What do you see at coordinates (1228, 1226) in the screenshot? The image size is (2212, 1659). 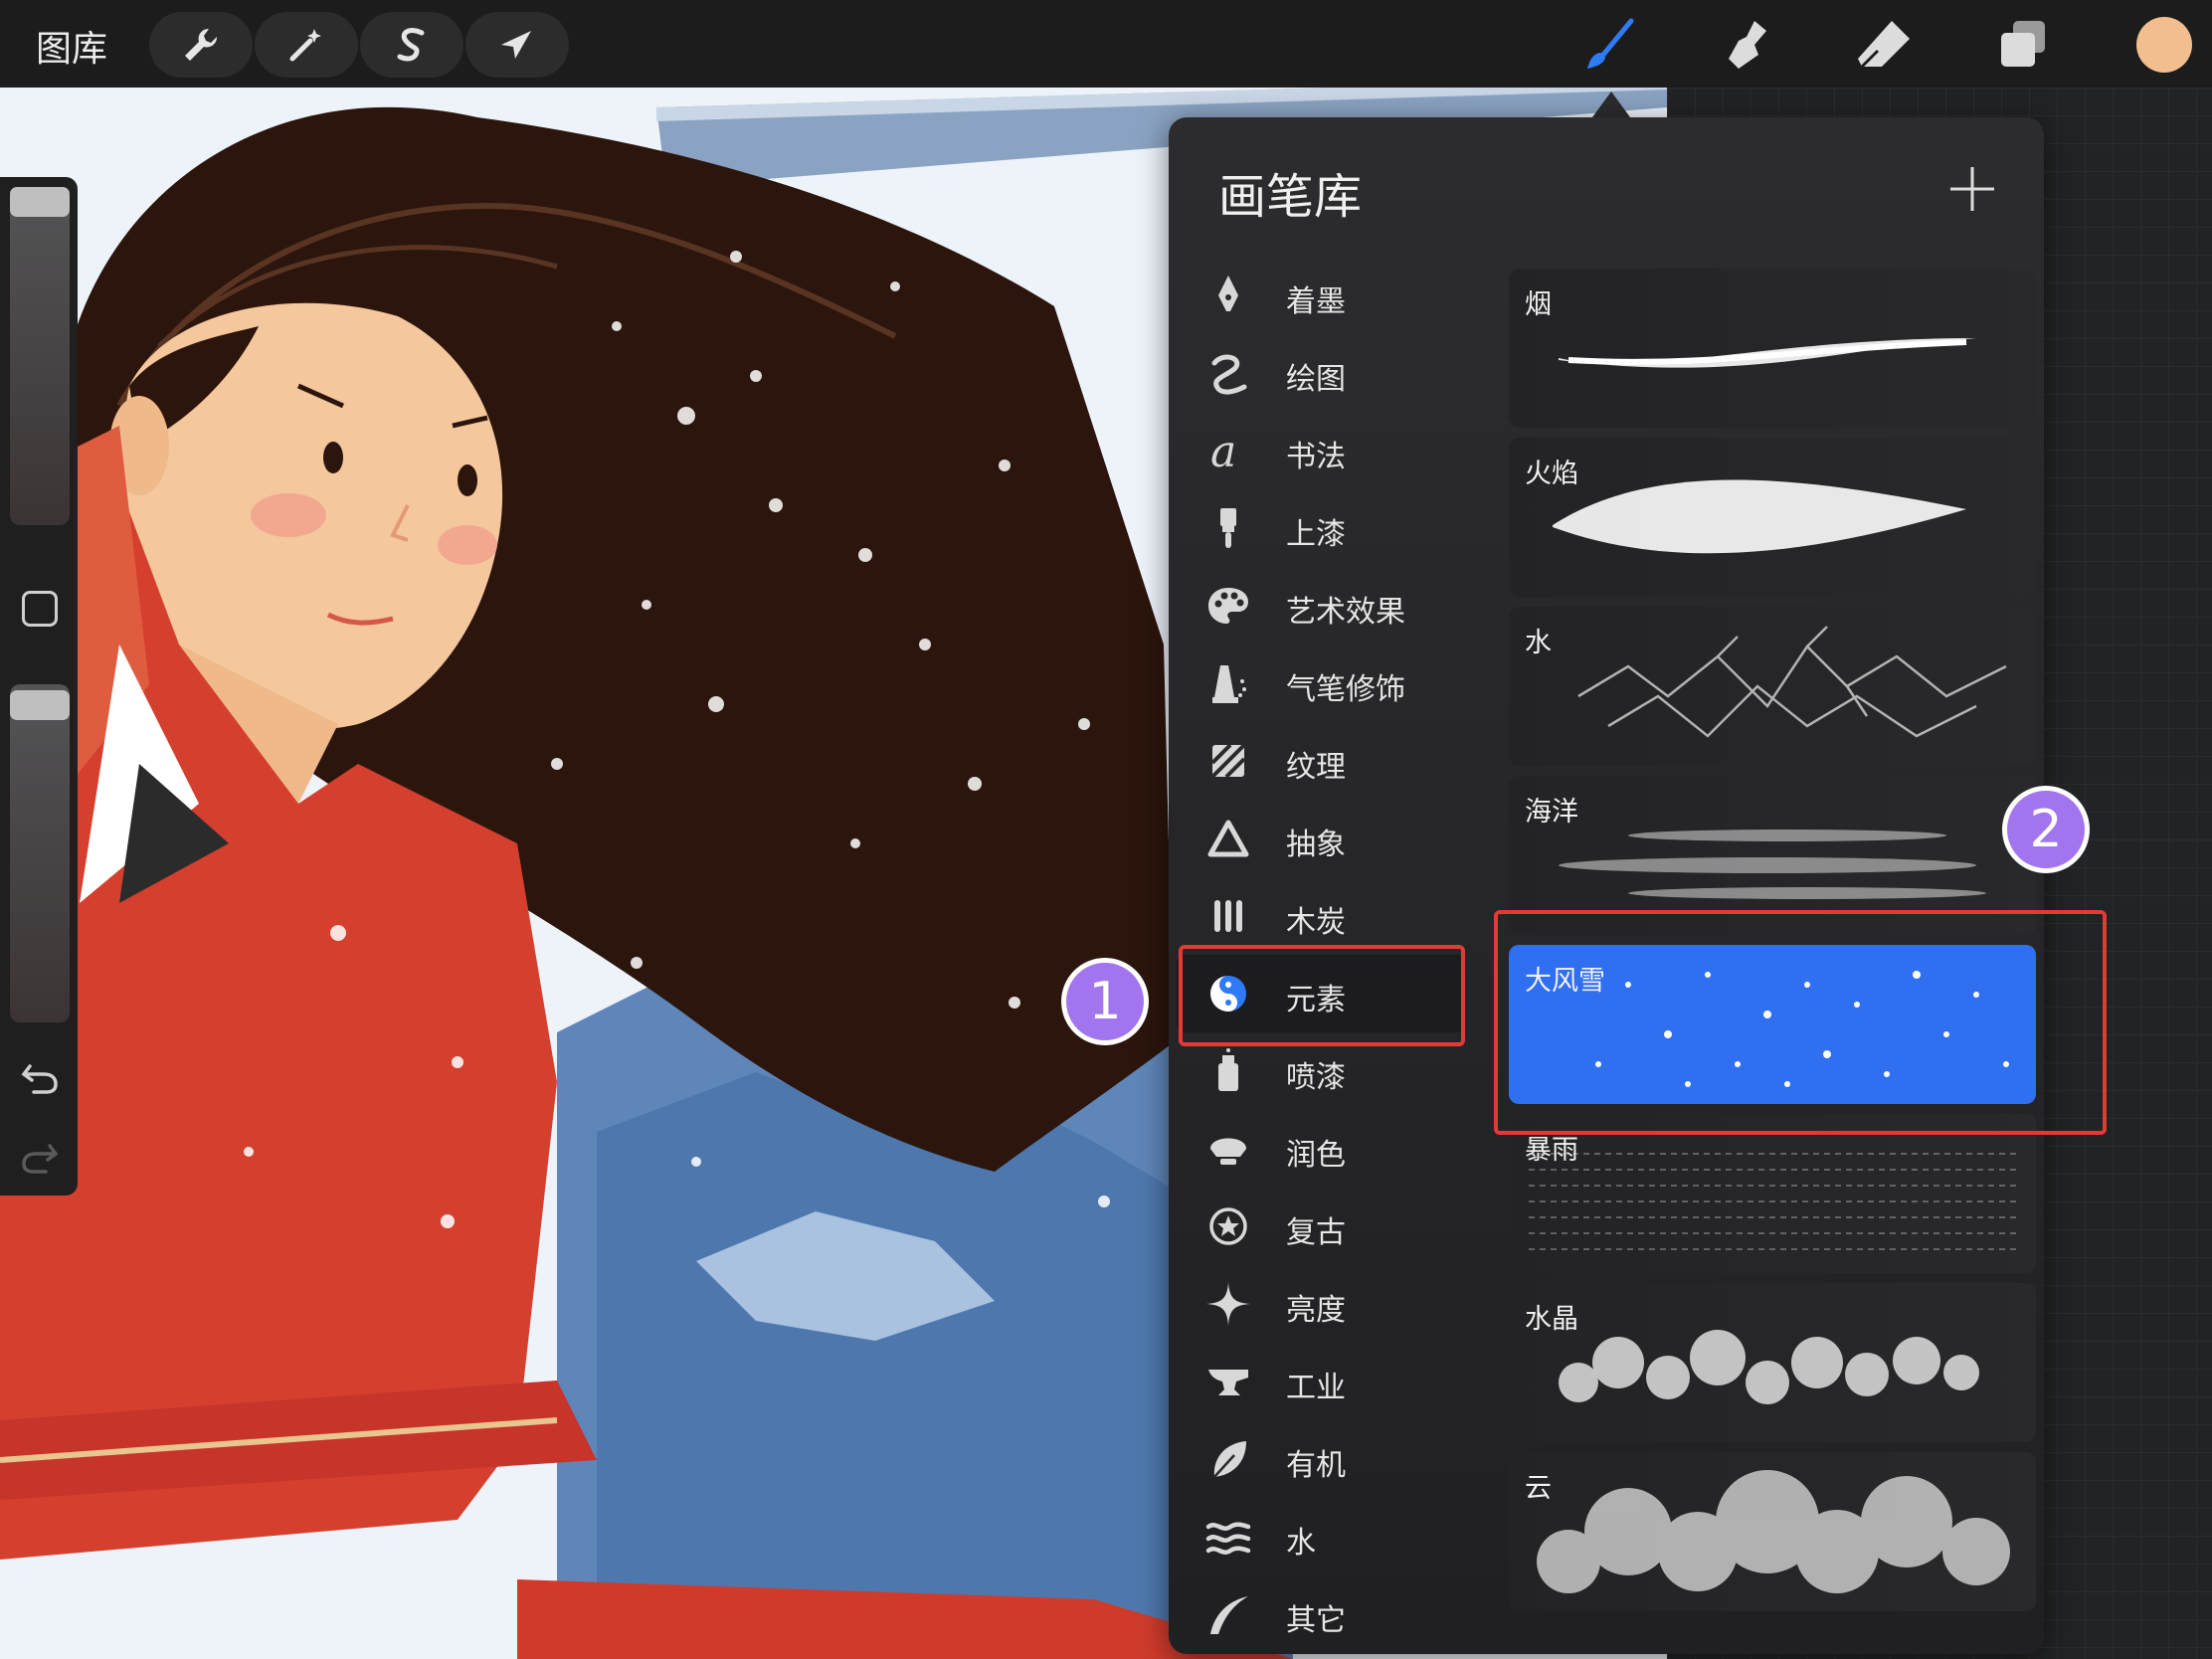 I see `star-circle-icon` at bounding box center [1228, 1226].